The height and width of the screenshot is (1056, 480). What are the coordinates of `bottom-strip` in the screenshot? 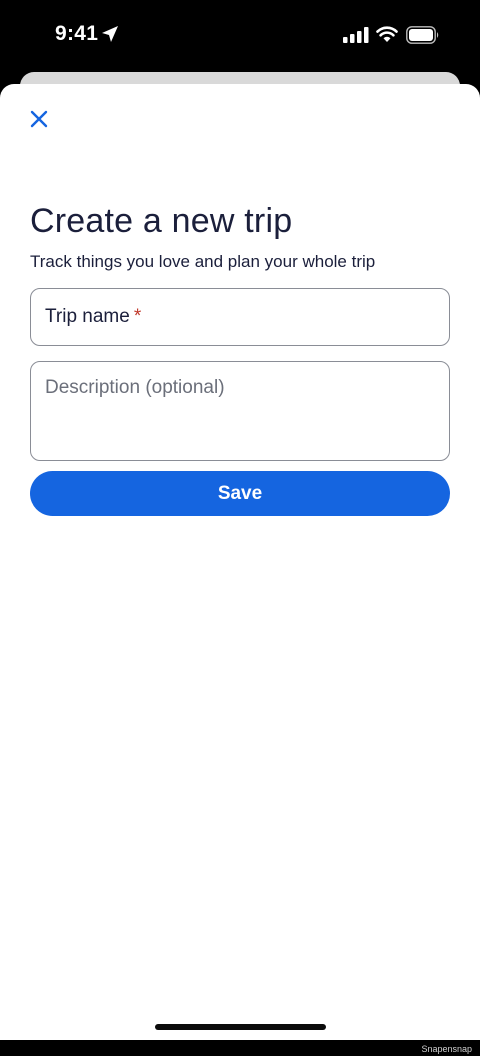 It's located at (240, 1048).